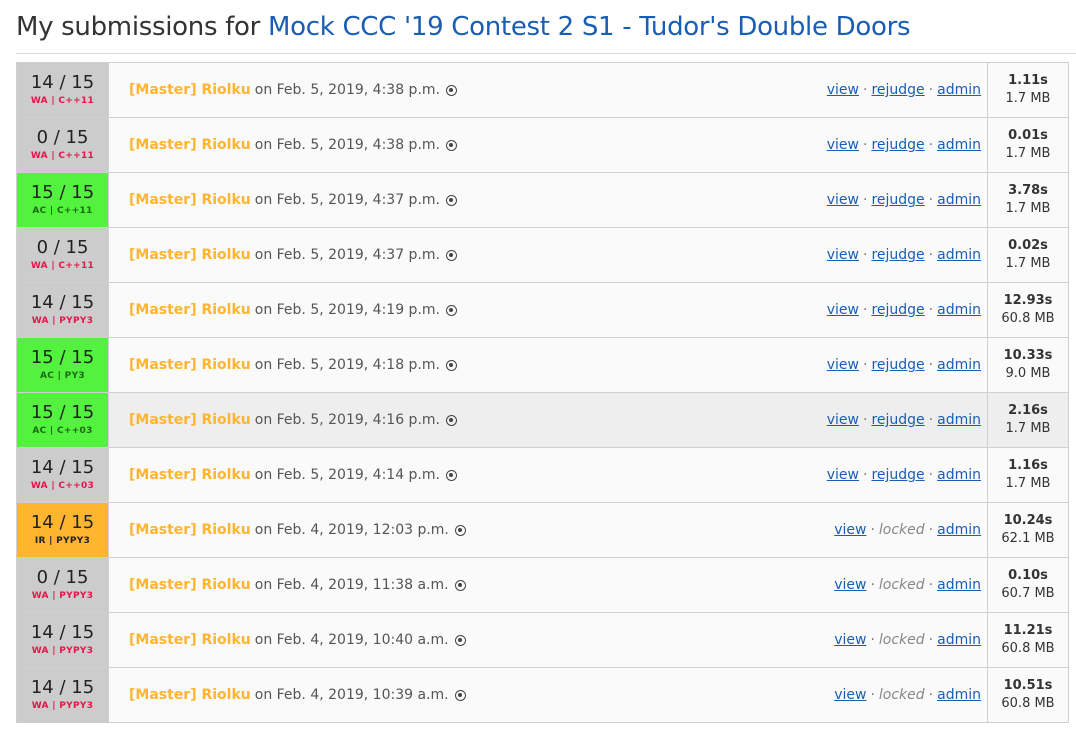 The height and width of the screenshot is (732, 1076). Describe the element at coordinates (63, 585) in the screenshot. I see `score-cell: 0 / 15 WA | PYPY3` at that location.